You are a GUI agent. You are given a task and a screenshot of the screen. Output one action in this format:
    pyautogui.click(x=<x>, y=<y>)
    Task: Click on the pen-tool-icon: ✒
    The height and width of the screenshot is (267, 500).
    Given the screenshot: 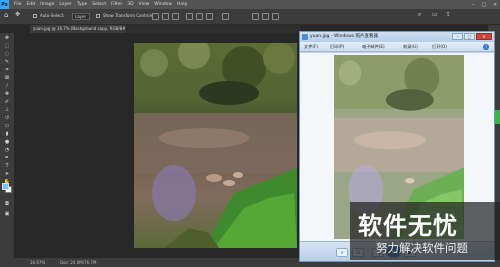 What is the action you would take?
    pyautogui.click(x=7, y=158)
    